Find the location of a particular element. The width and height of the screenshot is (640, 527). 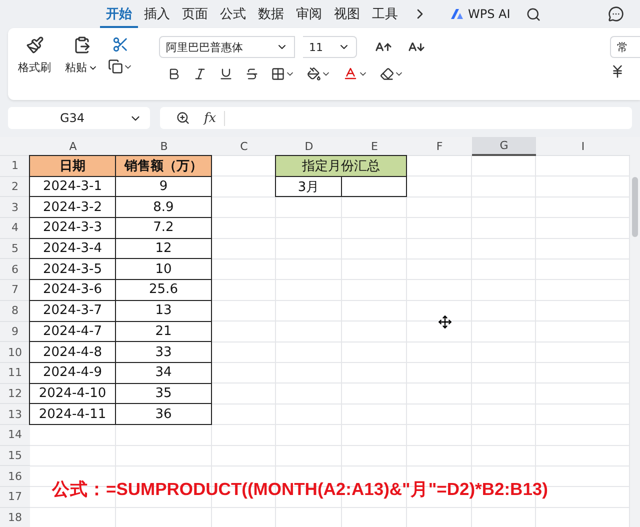

table-cell: 7.2 is located at coordinates (164, 228).